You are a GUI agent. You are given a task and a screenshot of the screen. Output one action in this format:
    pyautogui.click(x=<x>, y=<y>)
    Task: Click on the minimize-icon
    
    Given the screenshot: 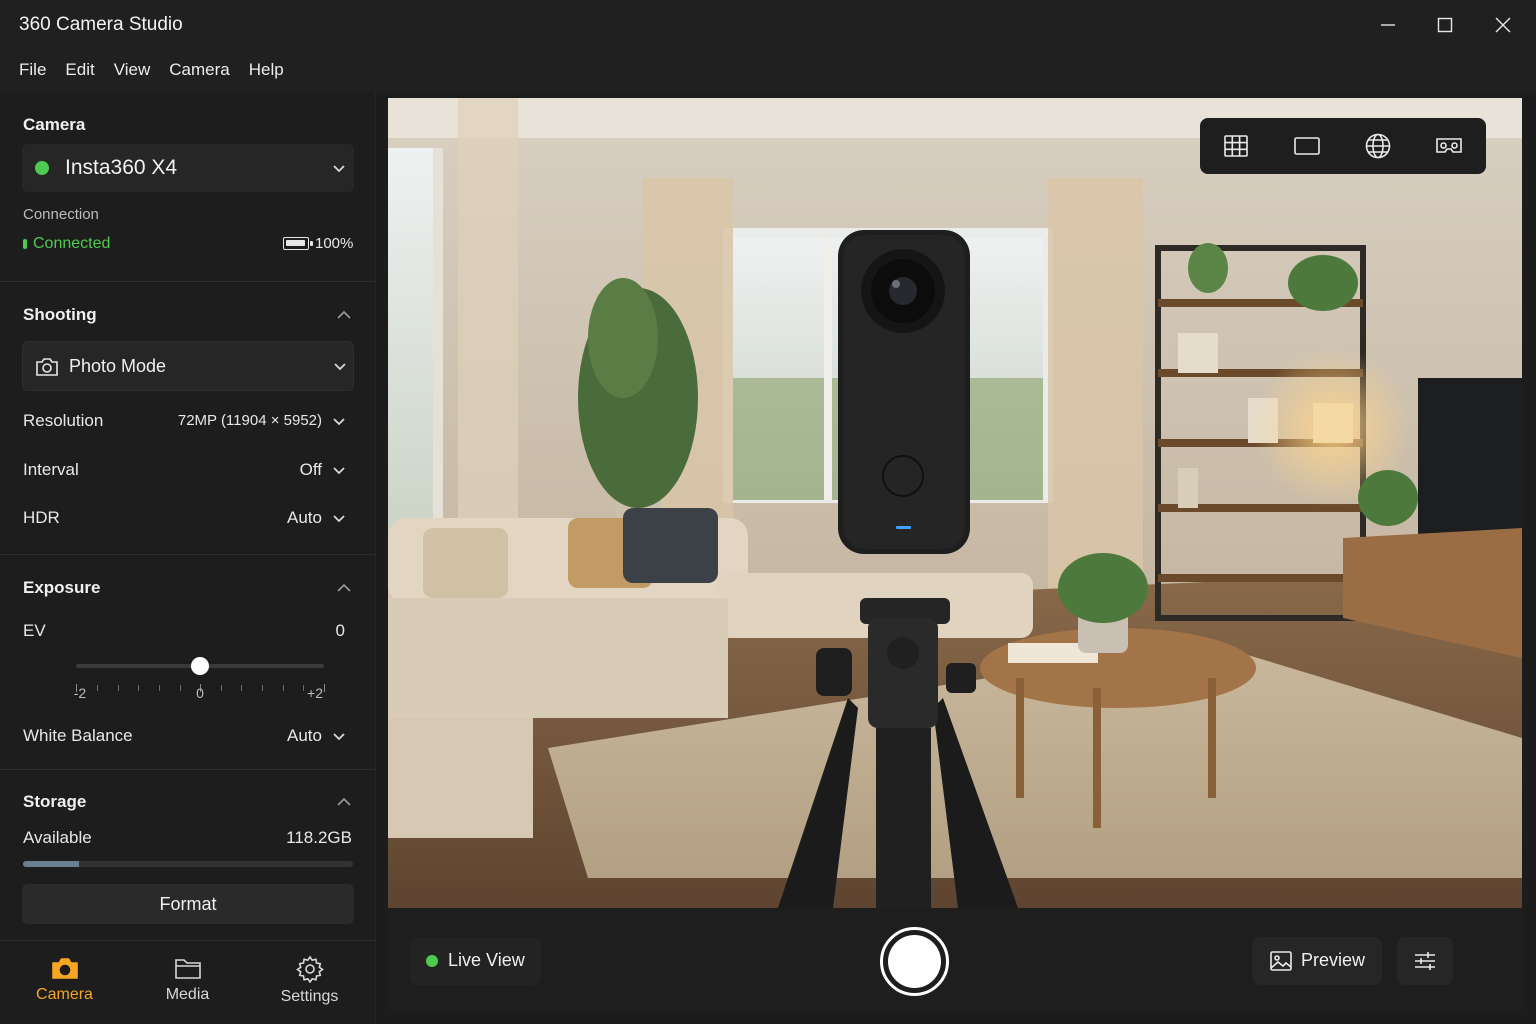 What is the action you would take?
    pyautogui.click(x=1388, y=25)
    